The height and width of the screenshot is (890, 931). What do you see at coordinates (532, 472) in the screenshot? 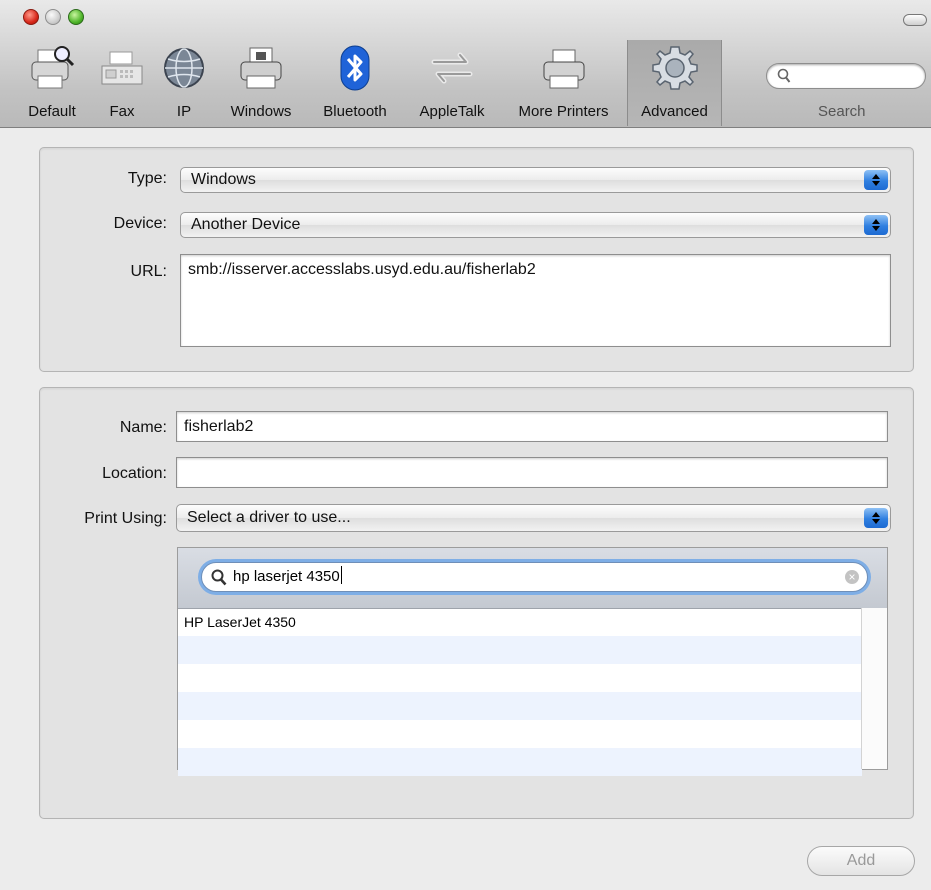
I see `location-field` at bounding box center [532, 472].